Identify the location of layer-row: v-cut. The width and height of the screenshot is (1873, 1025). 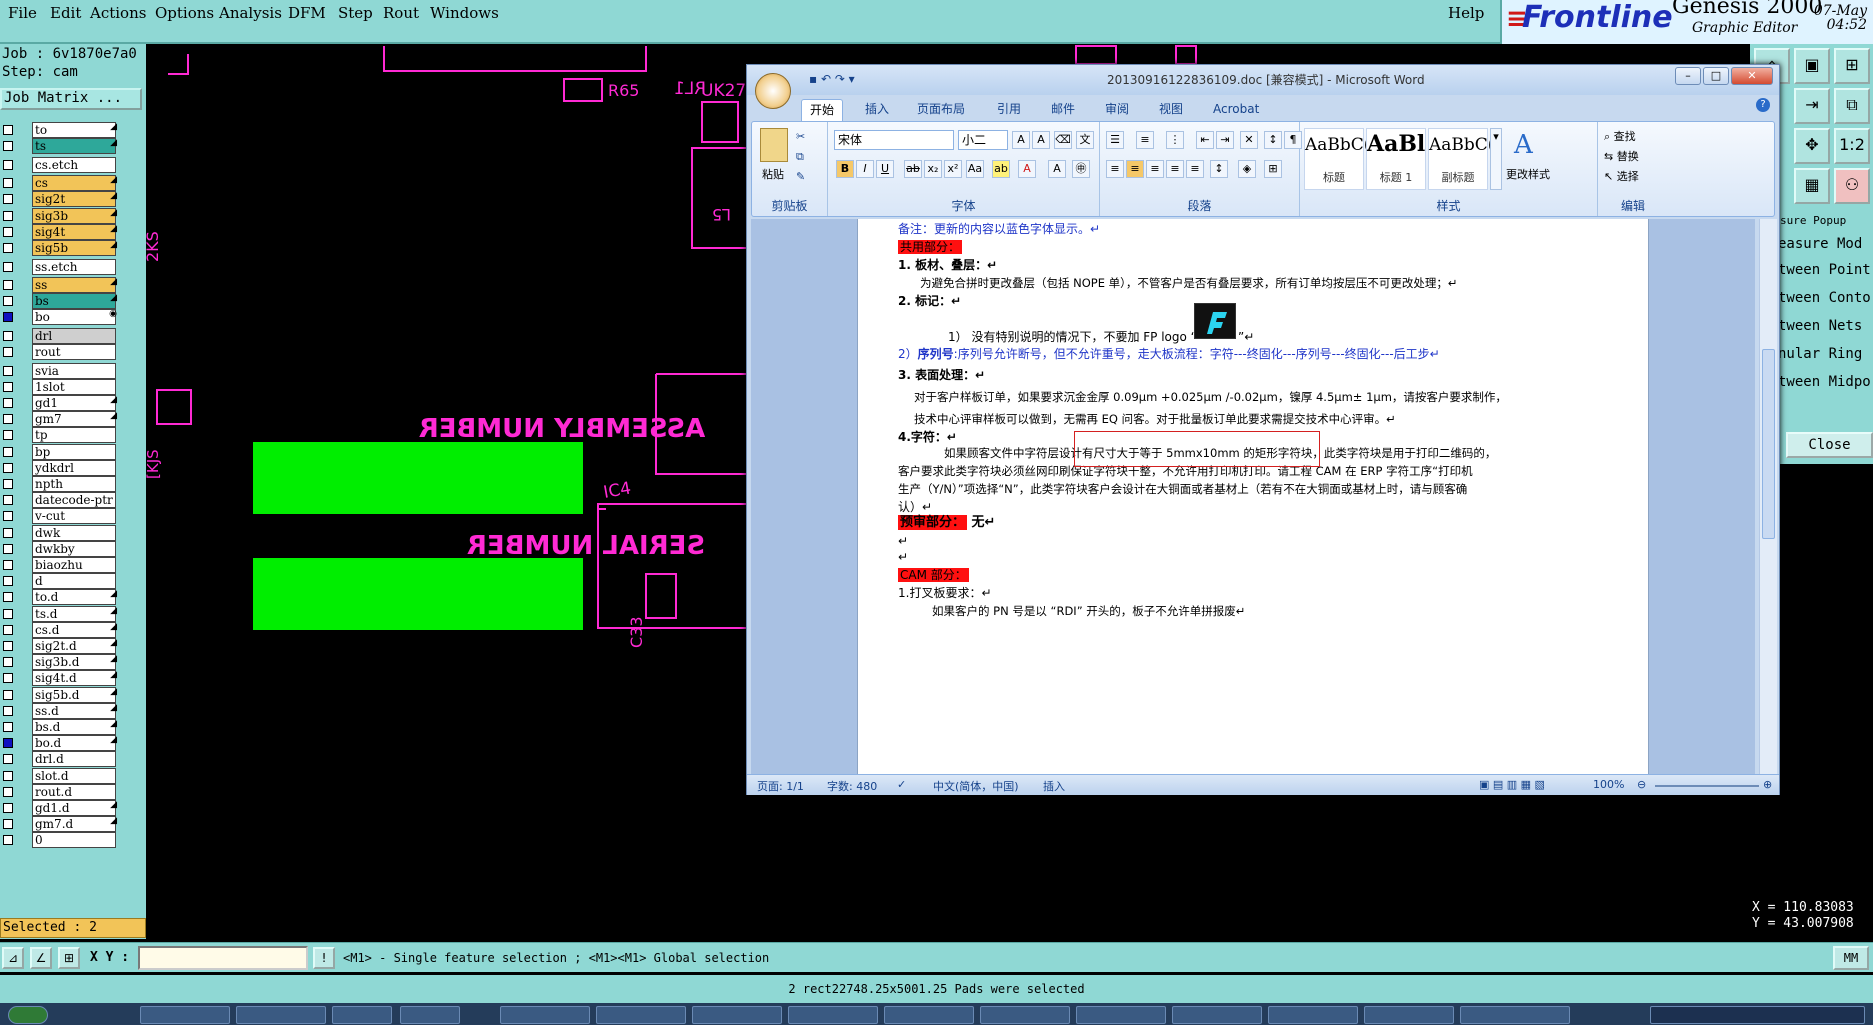
(59, 516).